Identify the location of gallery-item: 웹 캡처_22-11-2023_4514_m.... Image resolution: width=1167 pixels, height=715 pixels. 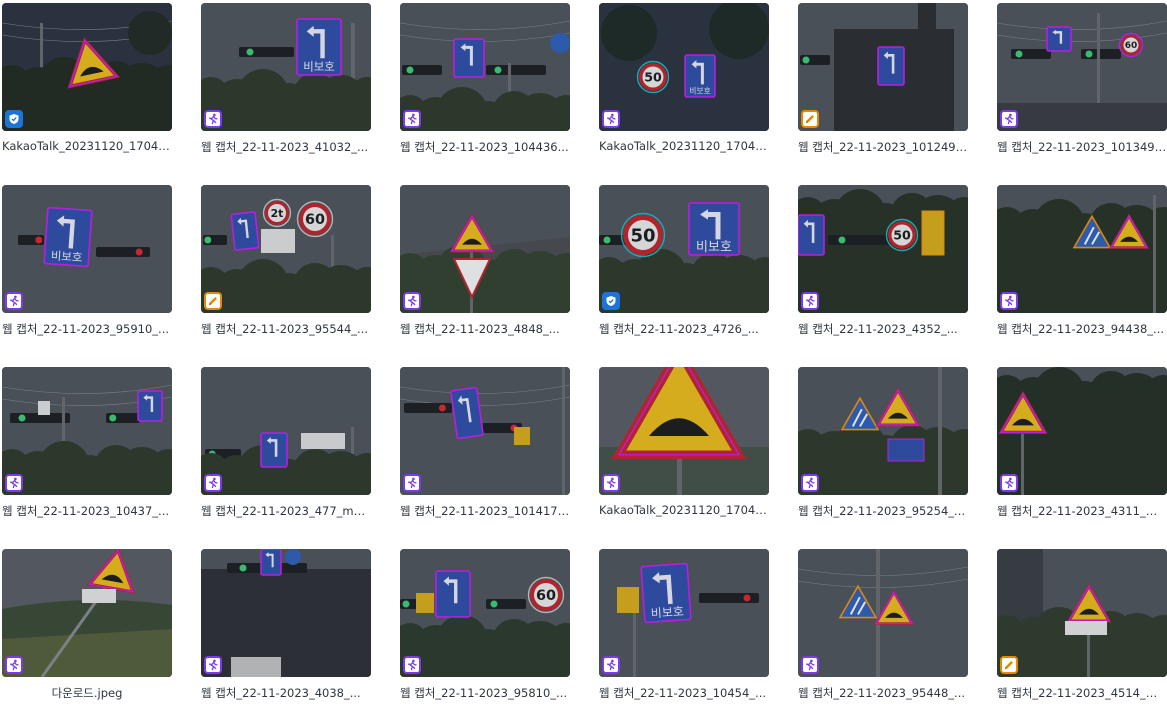
(1082, 632).